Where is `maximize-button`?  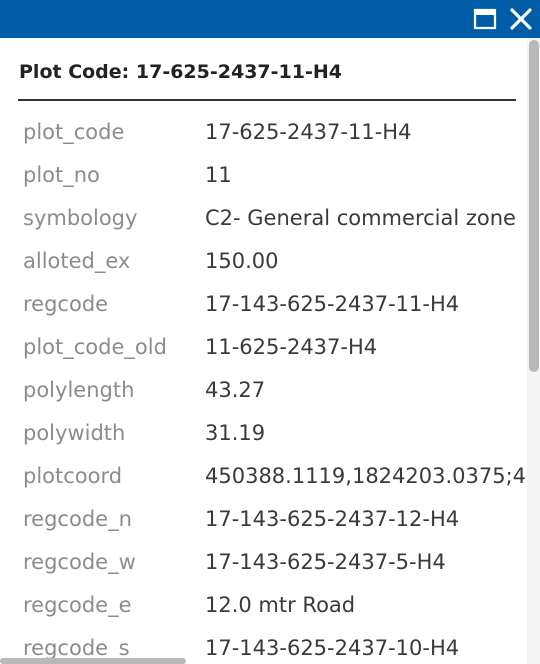
maximize-button is located at coordinates (485, 19).